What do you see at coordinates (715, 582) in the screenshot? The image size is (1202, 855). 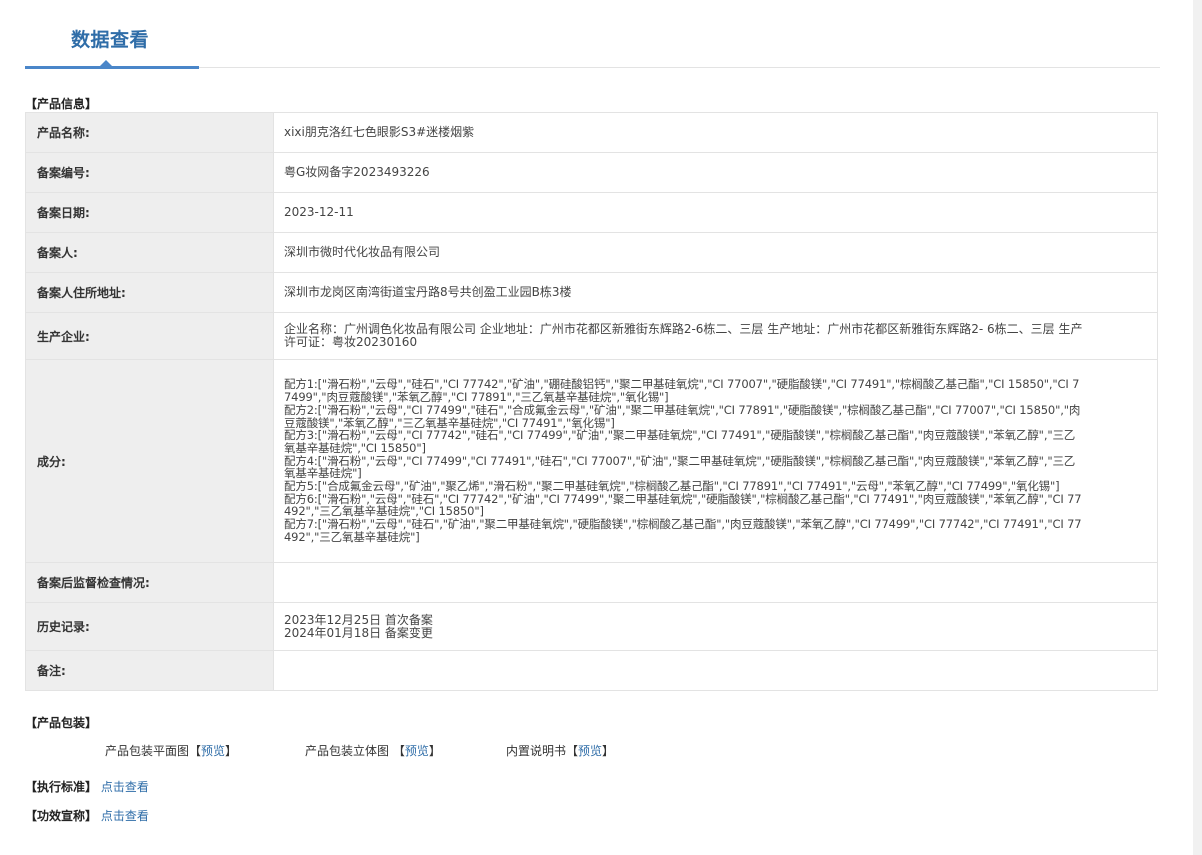 I see `supervision-value` at bounding box center [715, 582].